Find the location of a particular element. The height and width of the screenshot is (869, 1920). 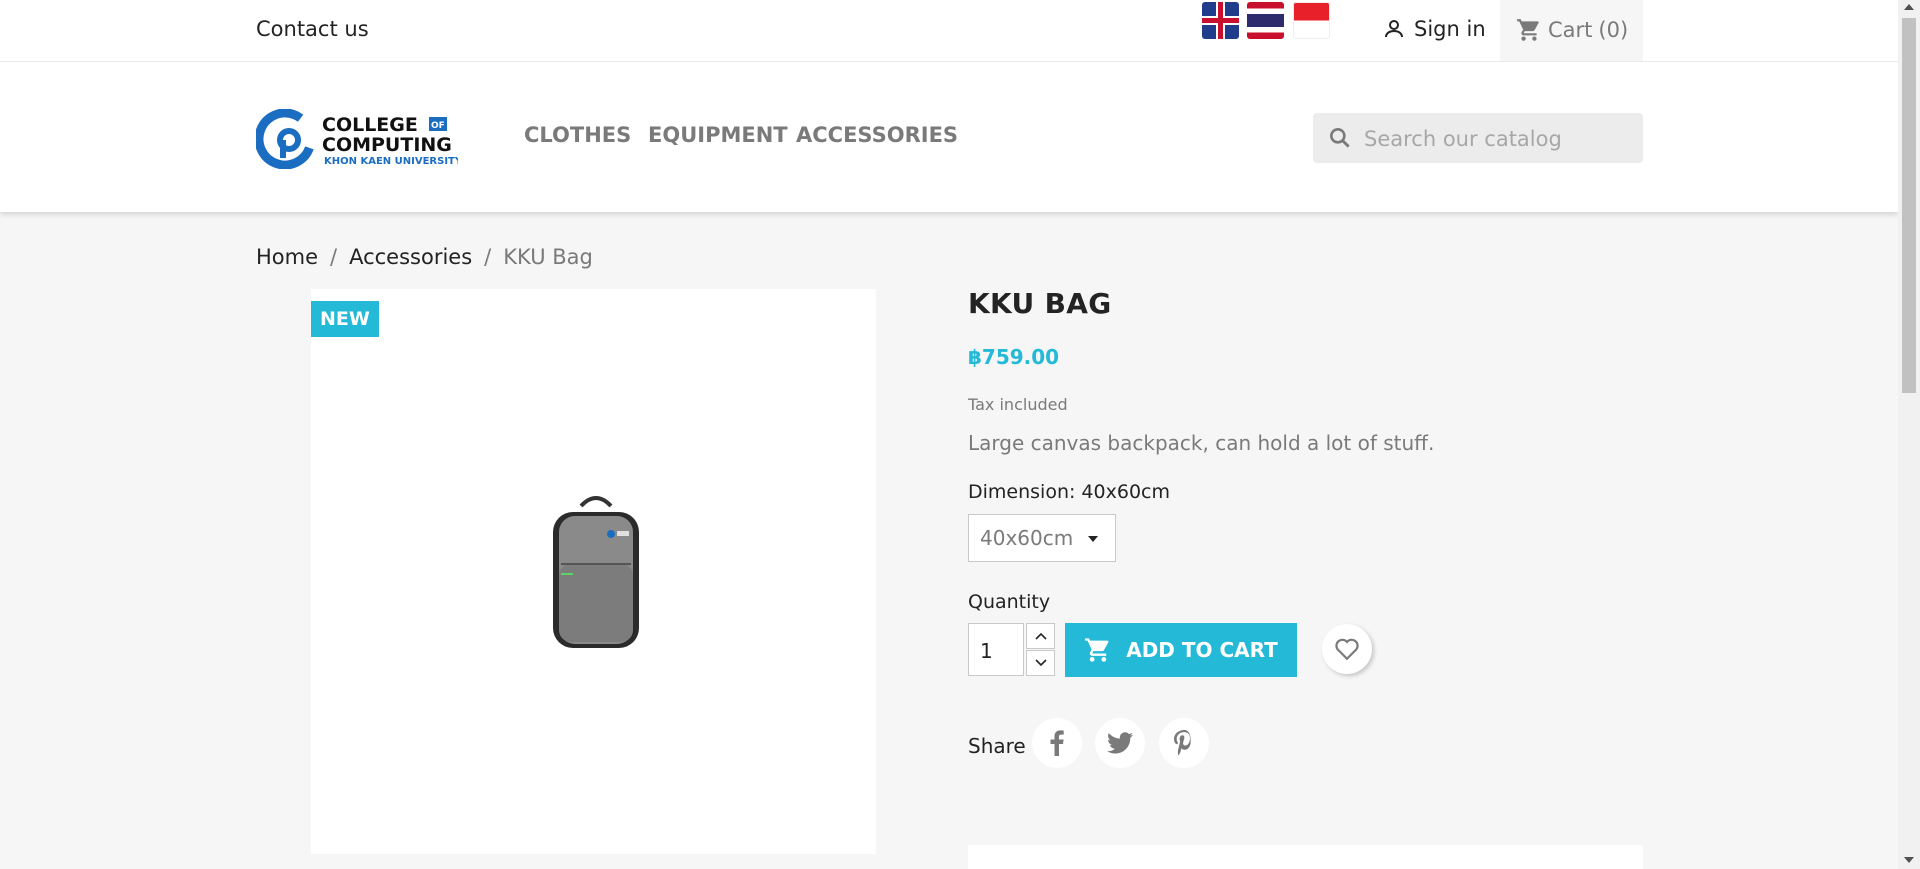

quantity-increment-button is located at coordinates (1040, 636).